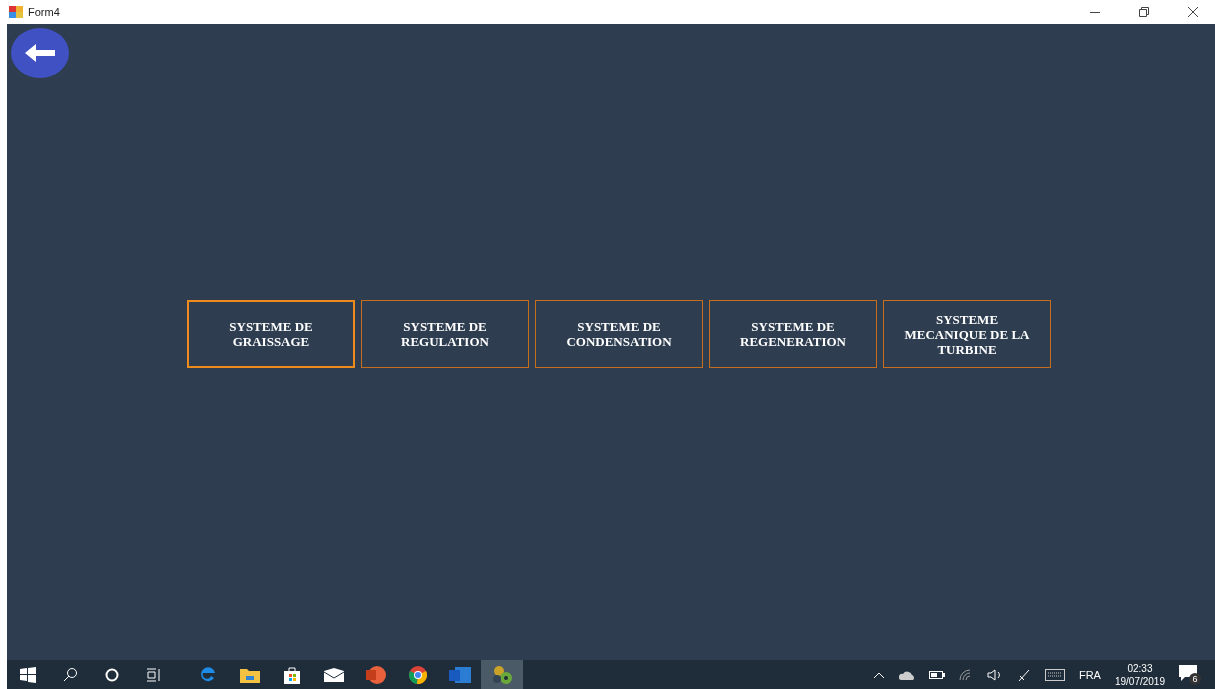  I want to click on system-button: SYSTEME DE REGULATION, so click(445, 334).